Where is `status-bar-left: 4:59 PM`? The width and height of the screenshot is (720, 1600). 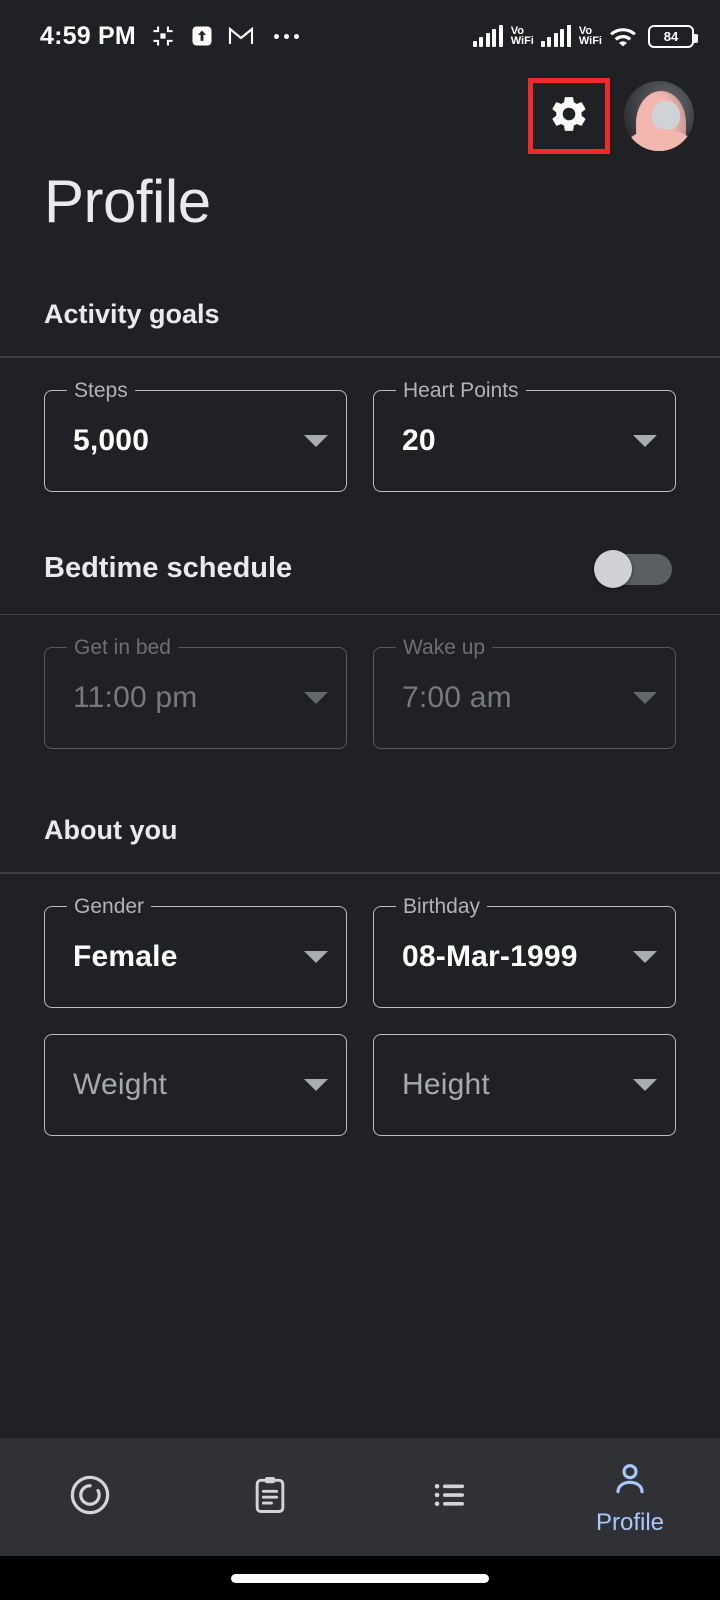
status-bar-left: 4:59 PM is located at coordinates (169, 36).